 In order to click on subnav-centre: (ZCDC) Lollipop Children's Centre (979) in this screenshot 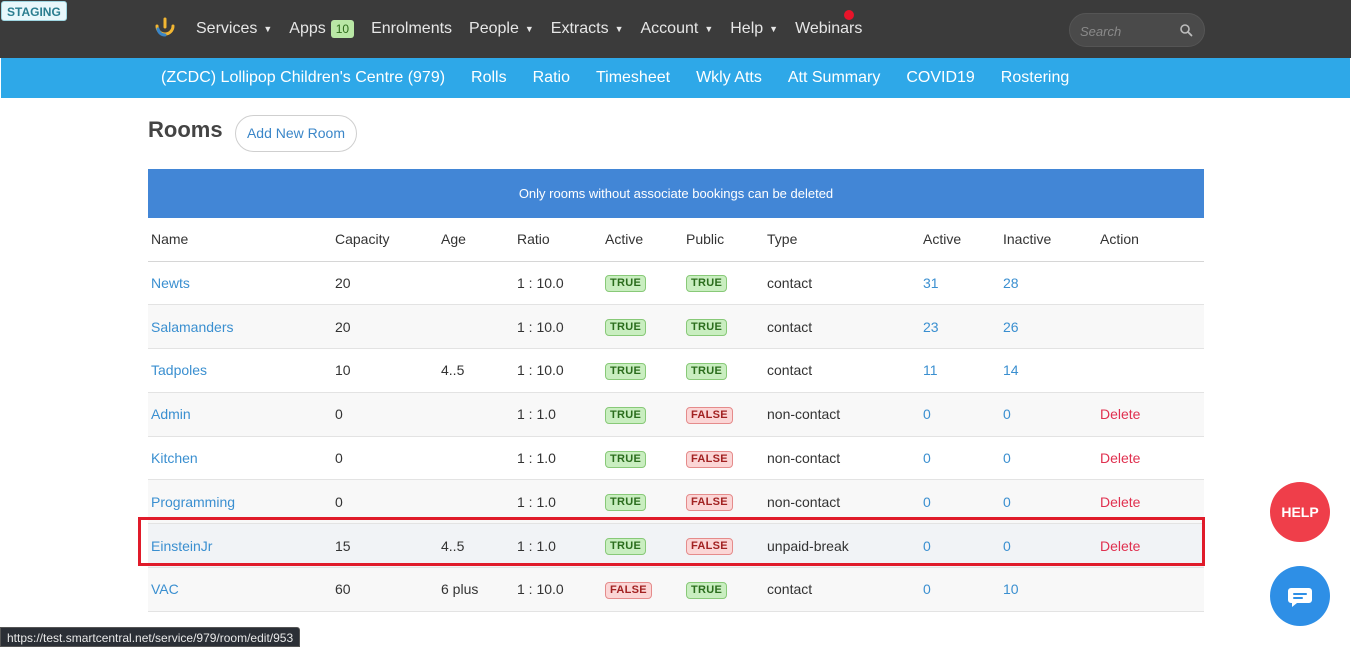, I will do `click(303, 78)`.